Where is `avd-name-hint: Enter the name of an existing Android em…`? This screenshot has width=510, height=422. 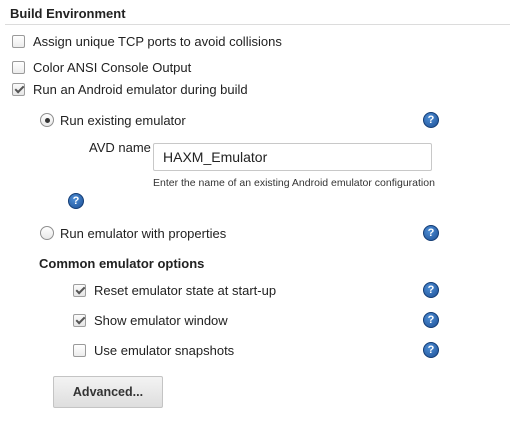
avd-name-hint: Enter the name of an existing Android em… is located at coordinates (294, 183).